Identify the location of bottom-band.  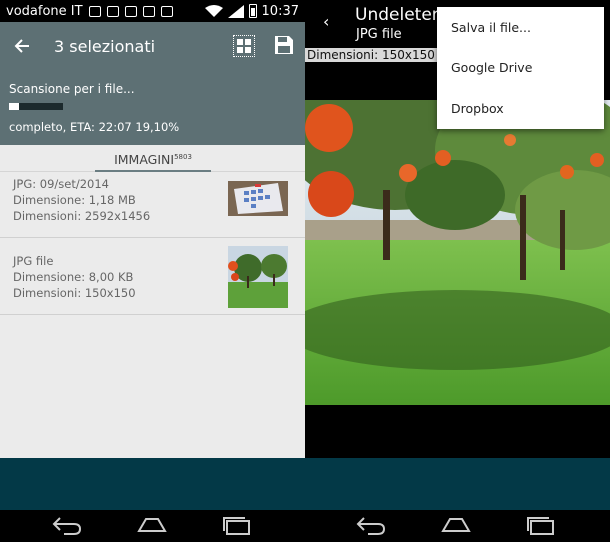
(305, 484).